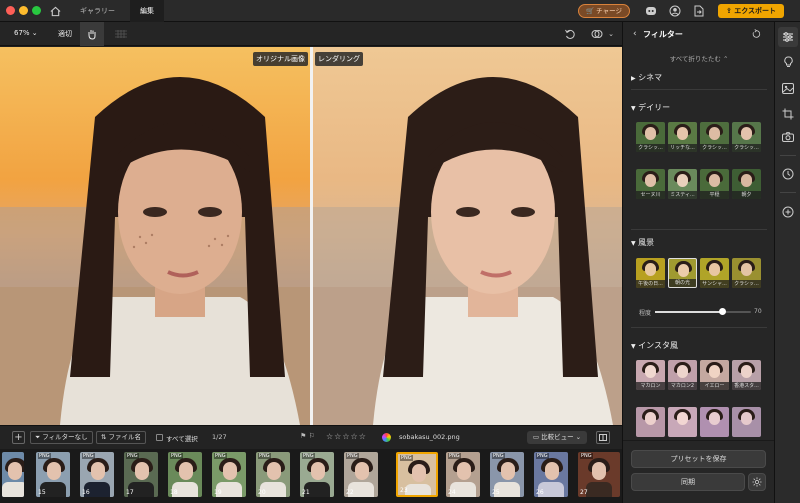  I want to click on flag-icon: ⚑ ⚐, so click(307, 436).